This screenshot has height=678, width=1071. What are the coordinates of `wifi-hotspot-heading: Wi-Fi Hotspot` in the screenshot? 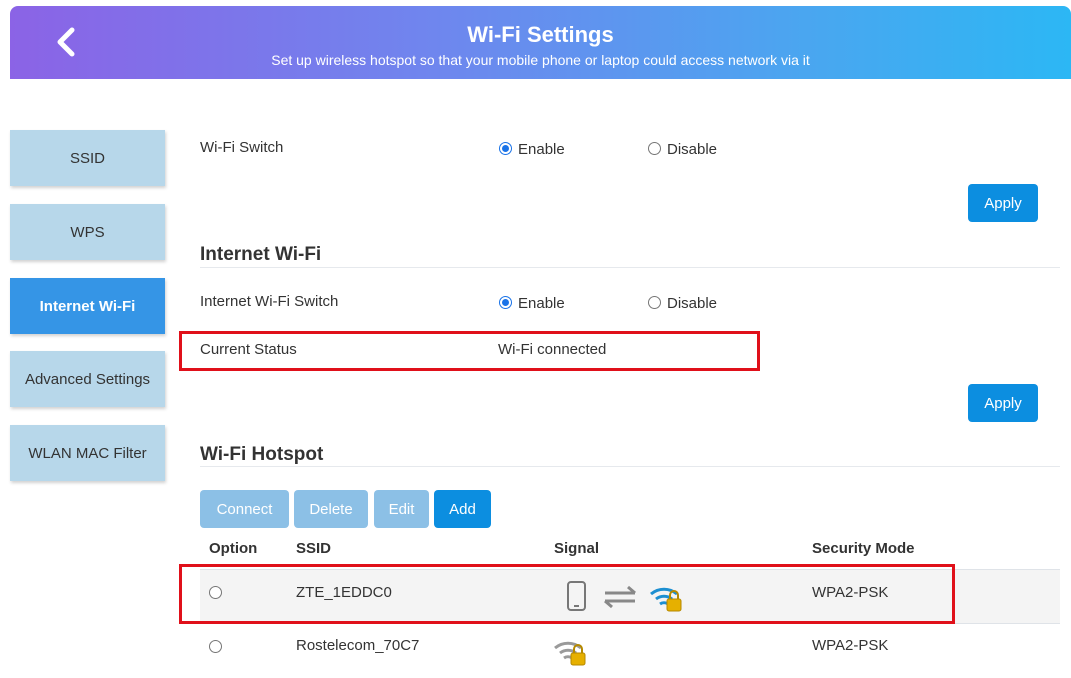 It's located at (262, 454).